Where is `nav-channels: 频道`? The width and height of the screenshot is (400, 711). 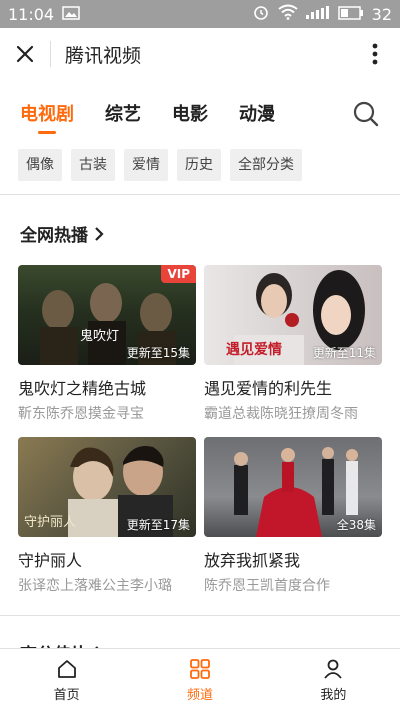
nav-channels: 频道 is located at coordinates (199, 680).